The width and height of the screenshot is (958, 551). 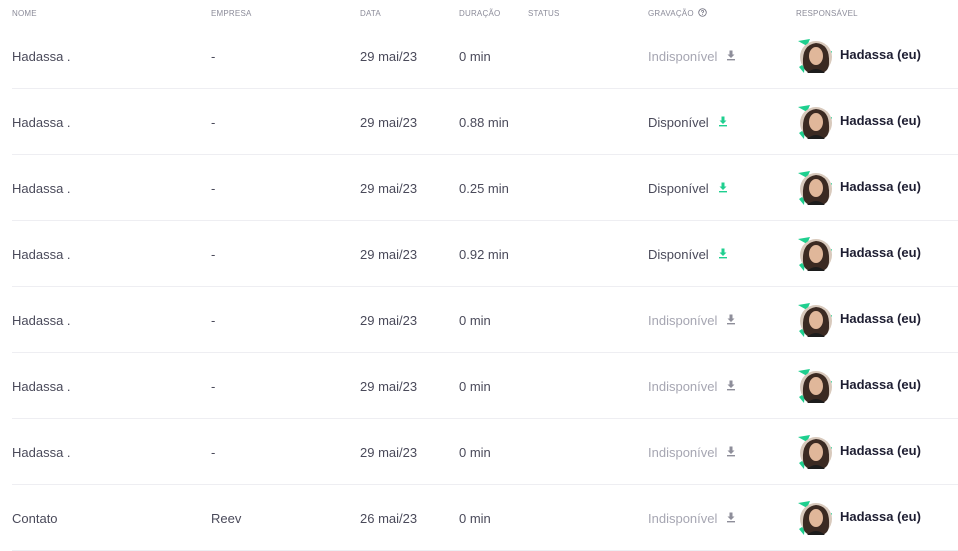 I want to click on row-duracao: 0.88 min, so click(x=484, y=122).